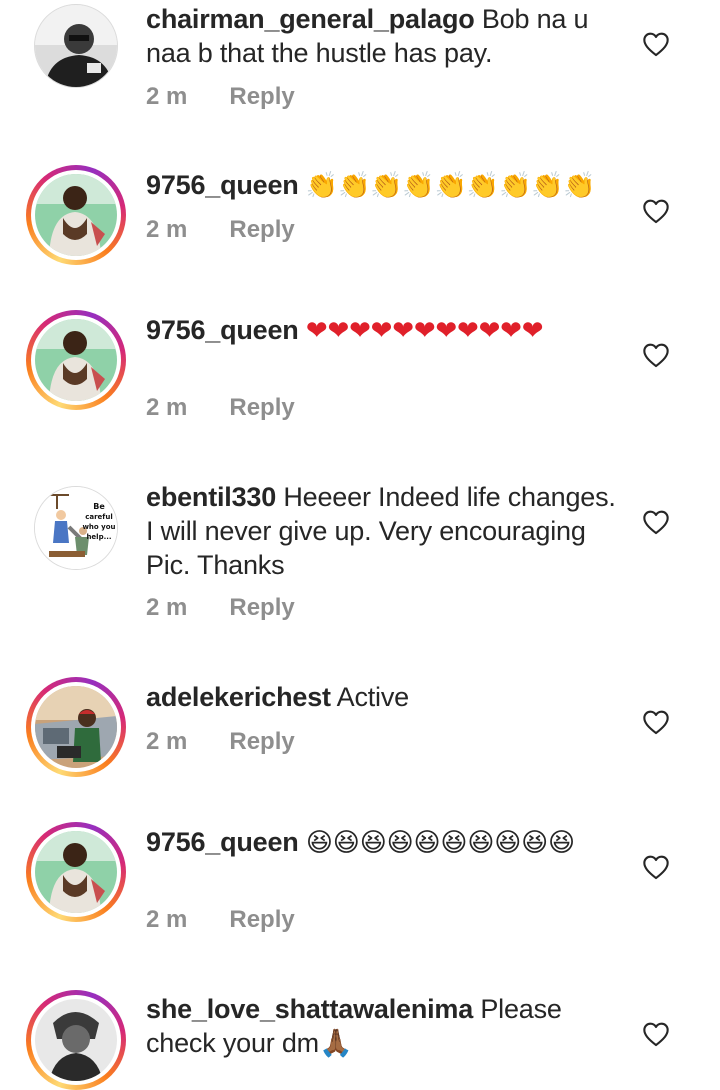 This screenshot has width=720, height=1090. What do you see at coordinates (309, 1009) in the screenshot?
I see `comment-username: she_love_shattawalenima` at bounding box center [309, 1009].